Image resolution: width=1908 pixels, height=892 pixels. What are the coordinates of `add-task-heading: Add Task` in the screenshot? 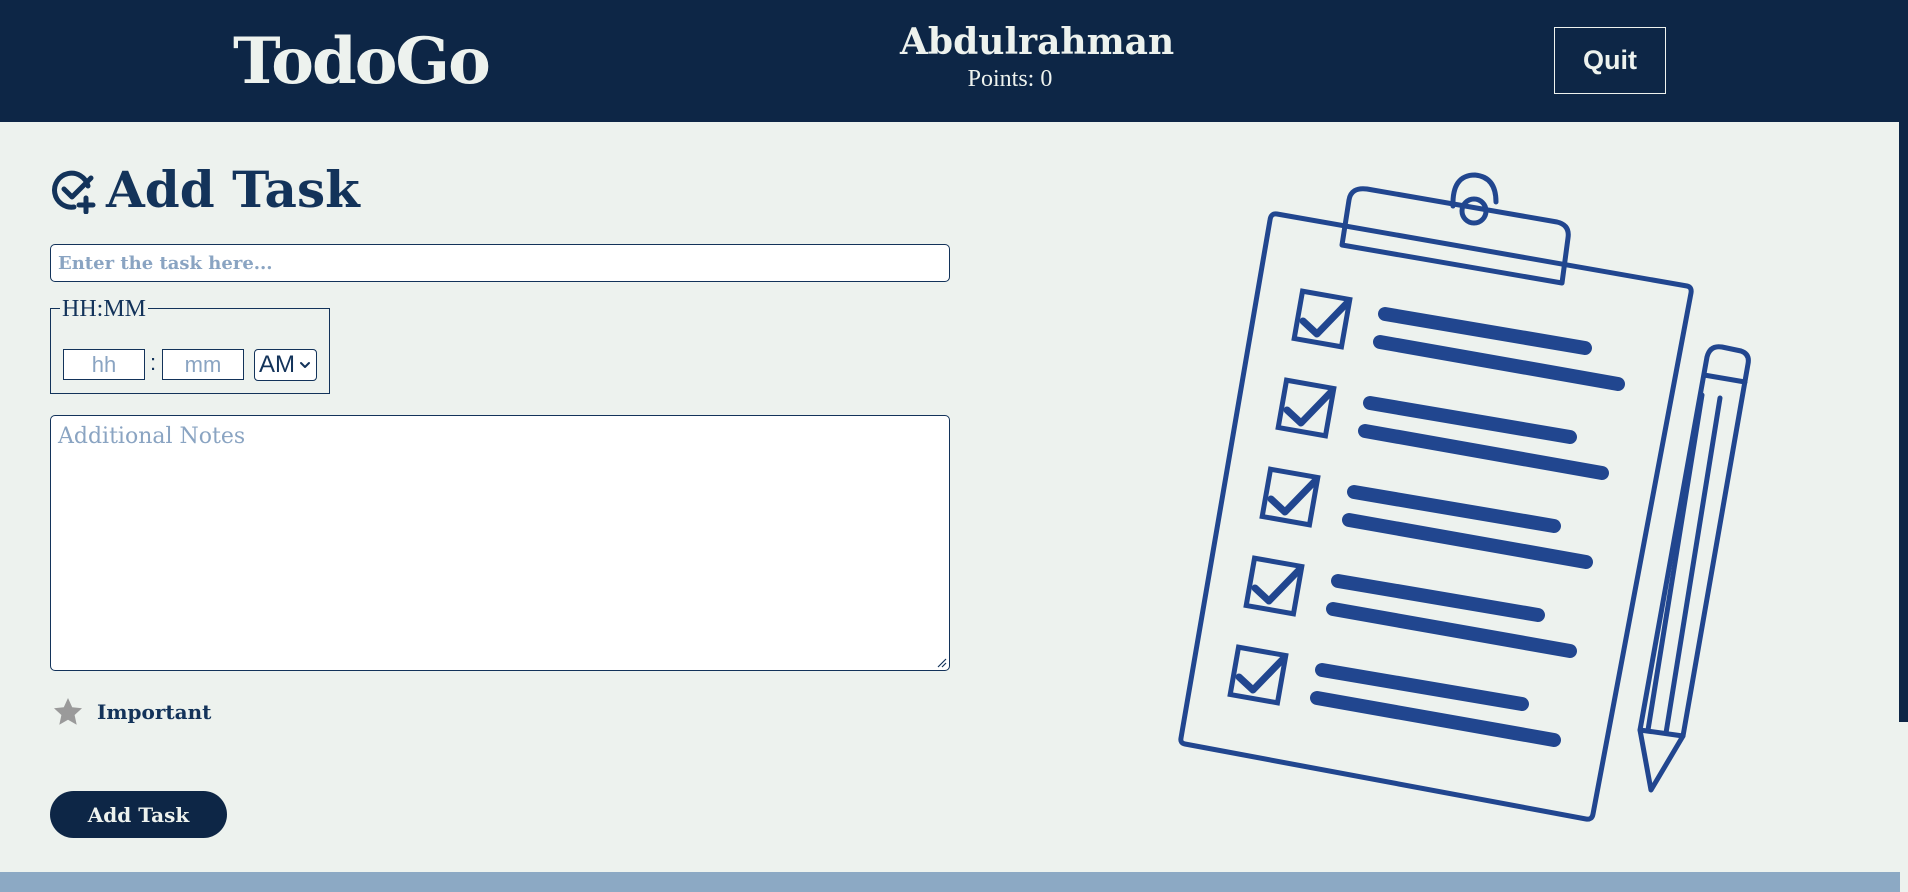 It's located at (205, 190).